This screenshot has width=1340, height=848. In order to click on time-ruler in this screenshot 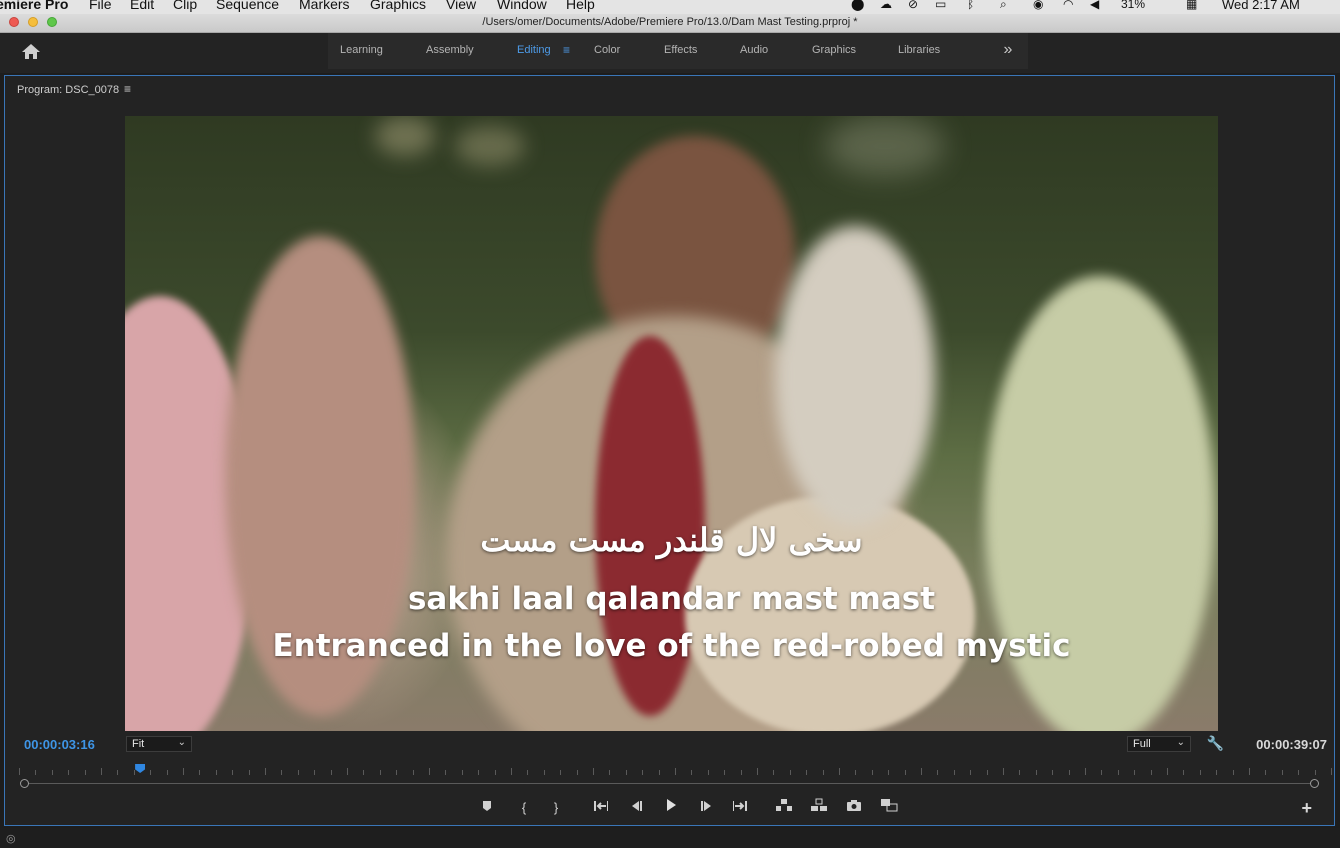, I will do `click(675, 771)`.